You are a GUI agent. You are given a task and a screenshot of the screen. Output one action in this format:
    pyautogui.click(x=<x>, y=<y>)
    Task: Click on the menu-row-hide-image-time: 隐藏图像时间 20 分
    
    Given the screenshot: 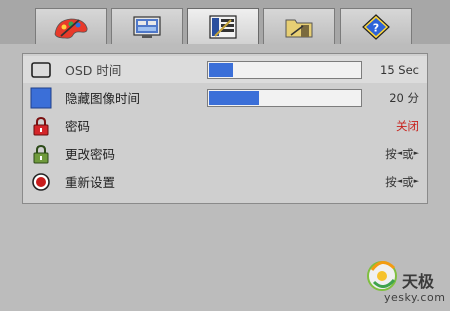 What is the action you would take?
    pyautogui.click(x=225, y=97)
    